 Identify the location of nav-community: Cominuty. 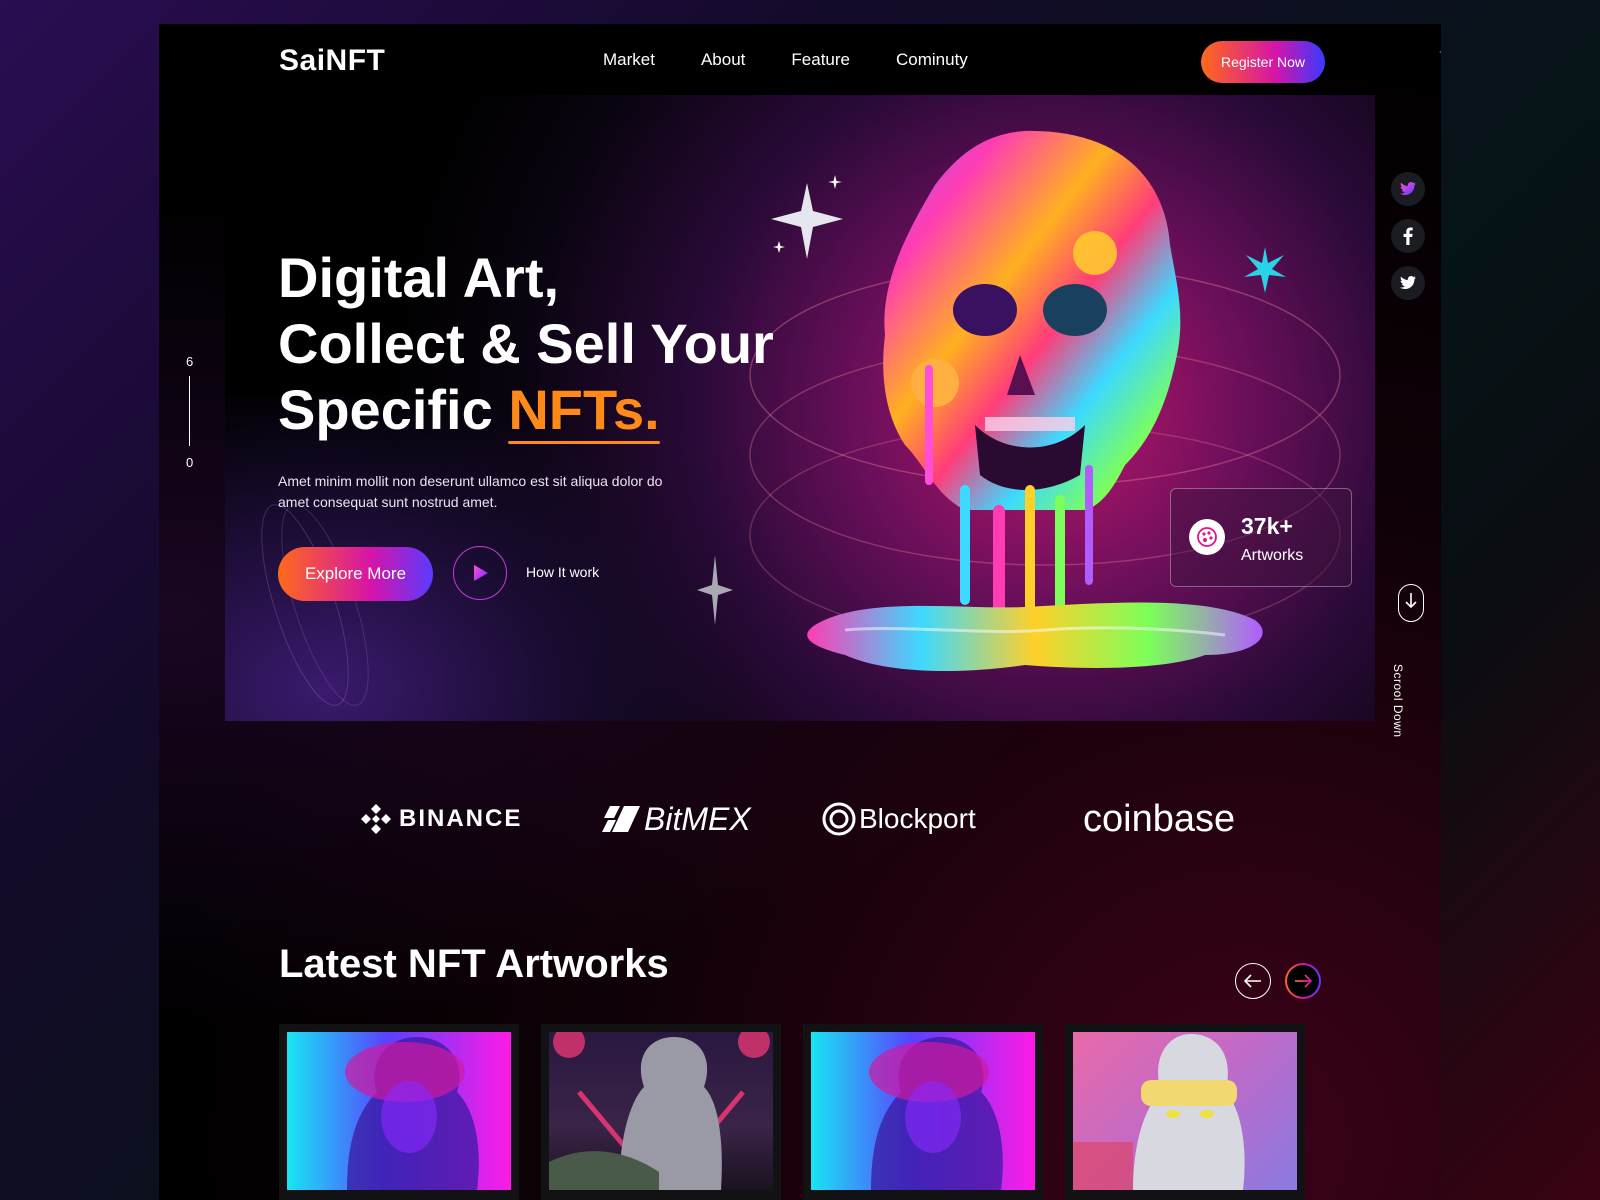
(932, 60).